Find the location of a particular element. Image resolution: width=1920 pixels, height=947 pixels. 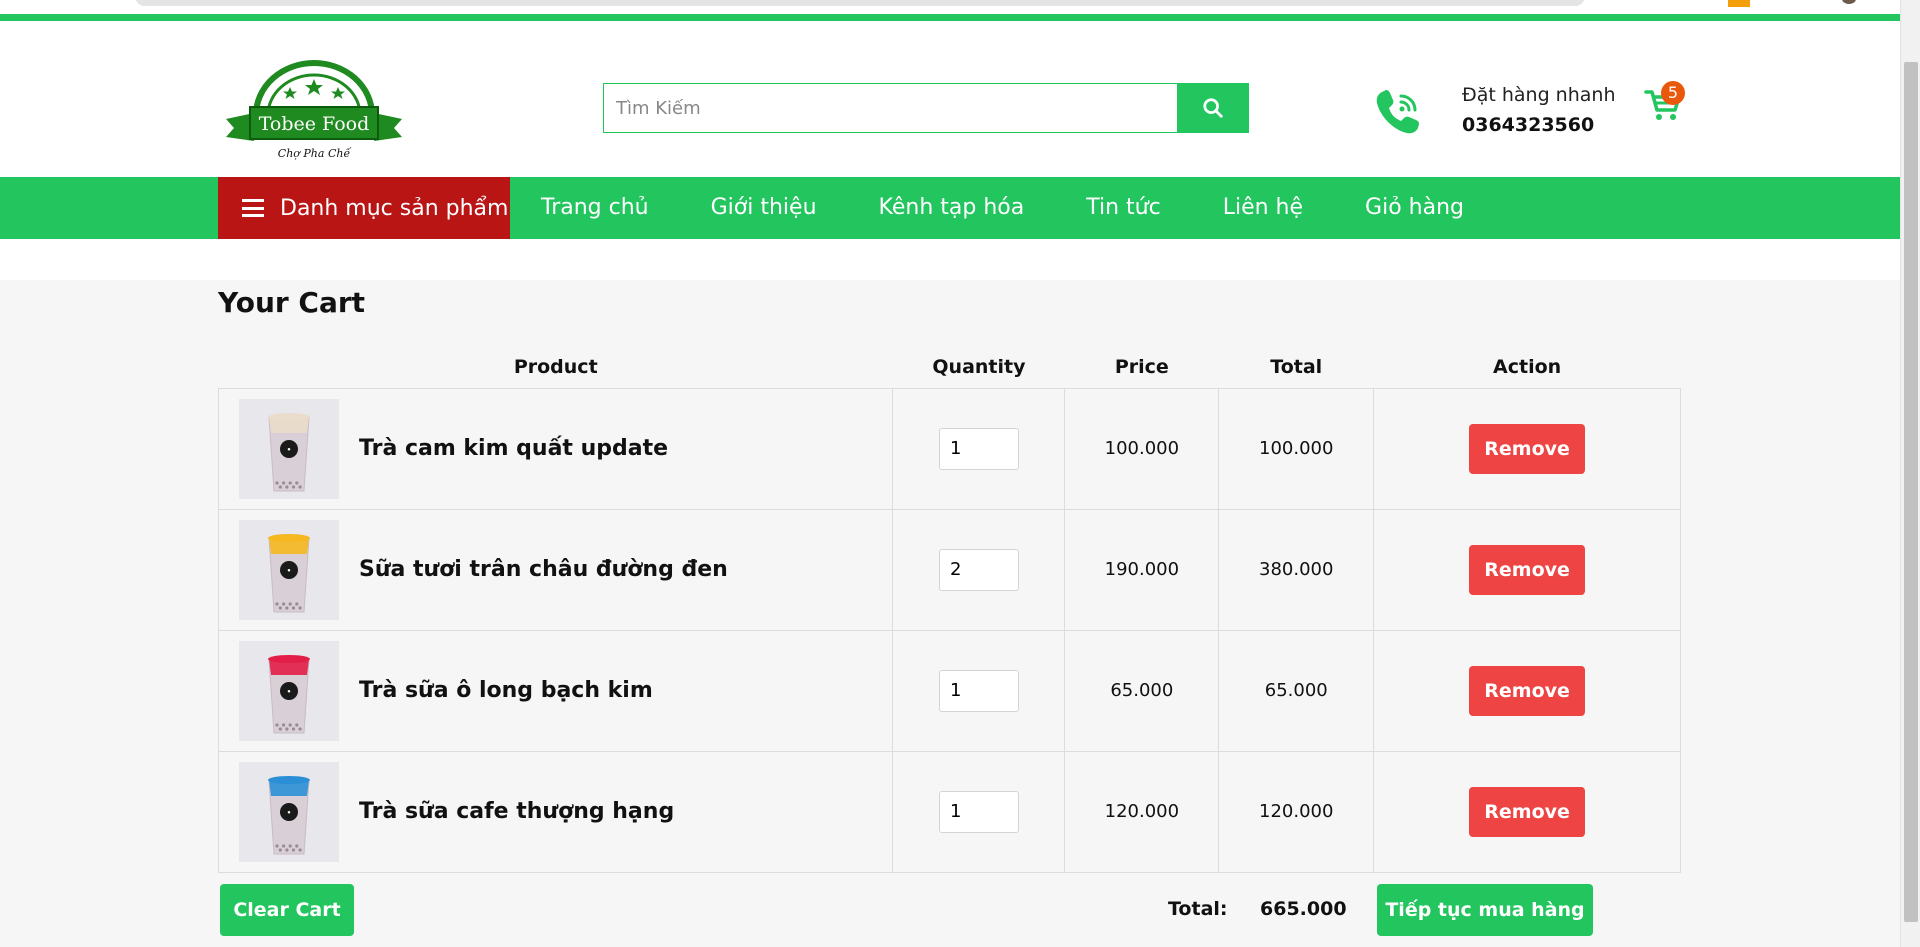

product-name: Trà sữa ô long bạch kim is located at coordinates (506, 690).